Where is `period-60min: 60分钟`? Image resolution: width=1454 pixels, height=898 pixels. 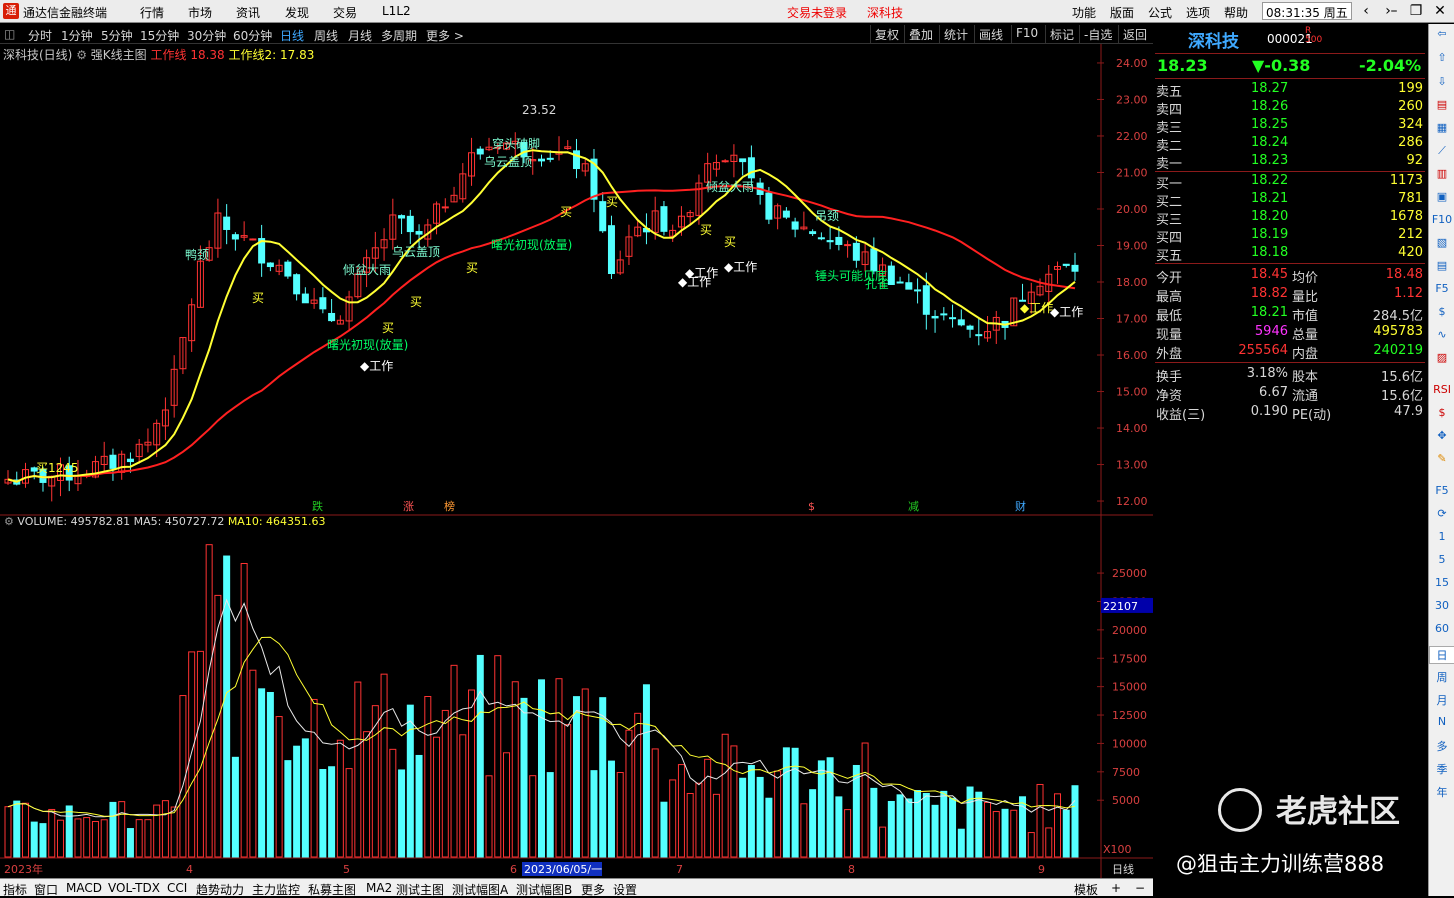
period-60min: 60分钟 is located at coordinates (252, 35).